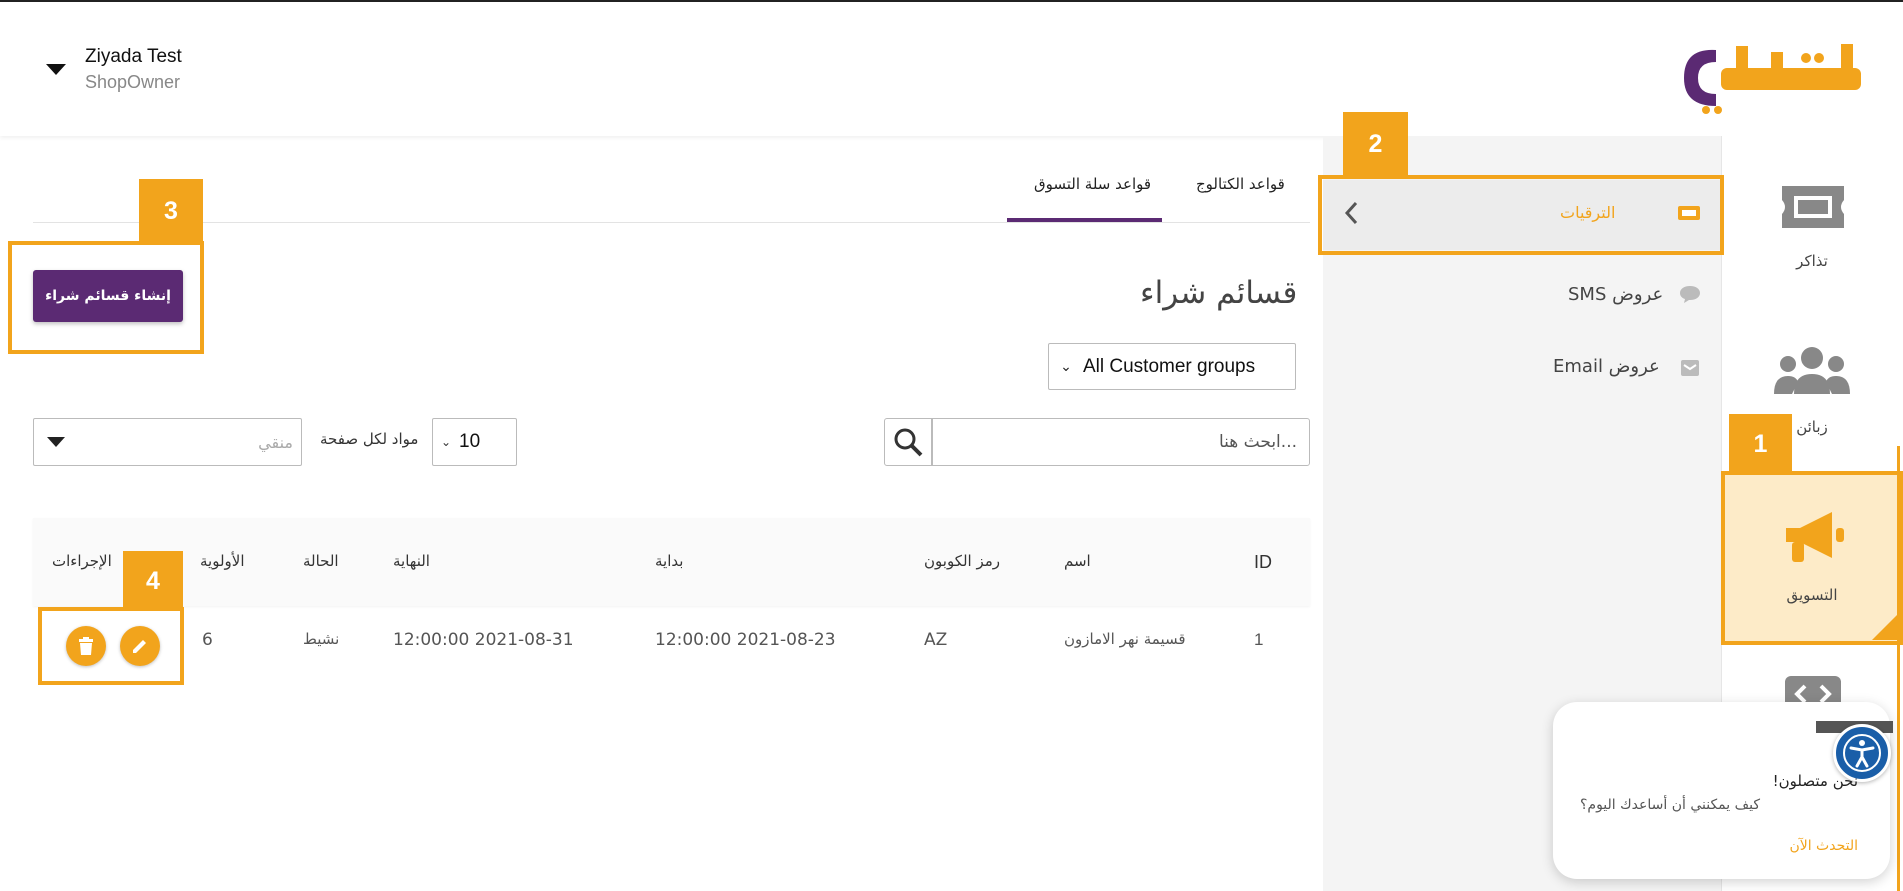 The height and width of the screenshot is (891, 1903). What do you see at coordinates (1777, 78) in the screenshot?
I see `brand-logo` at bounding box center [1777, 78].